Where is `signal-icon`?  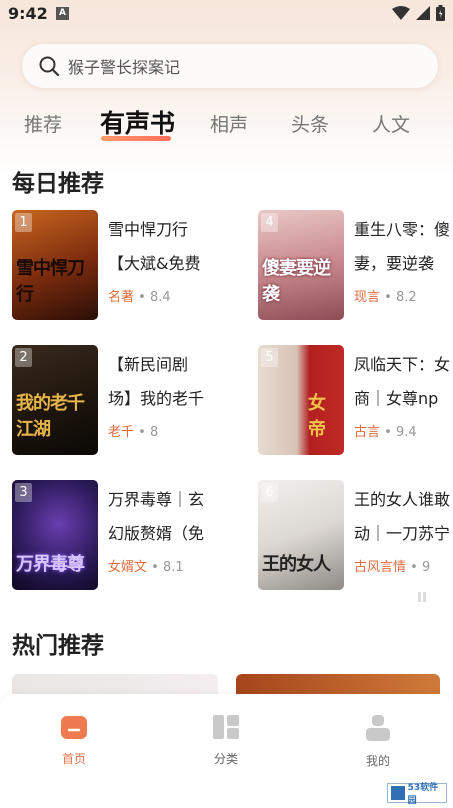
signal-icon is located at coordinates (423, 13).